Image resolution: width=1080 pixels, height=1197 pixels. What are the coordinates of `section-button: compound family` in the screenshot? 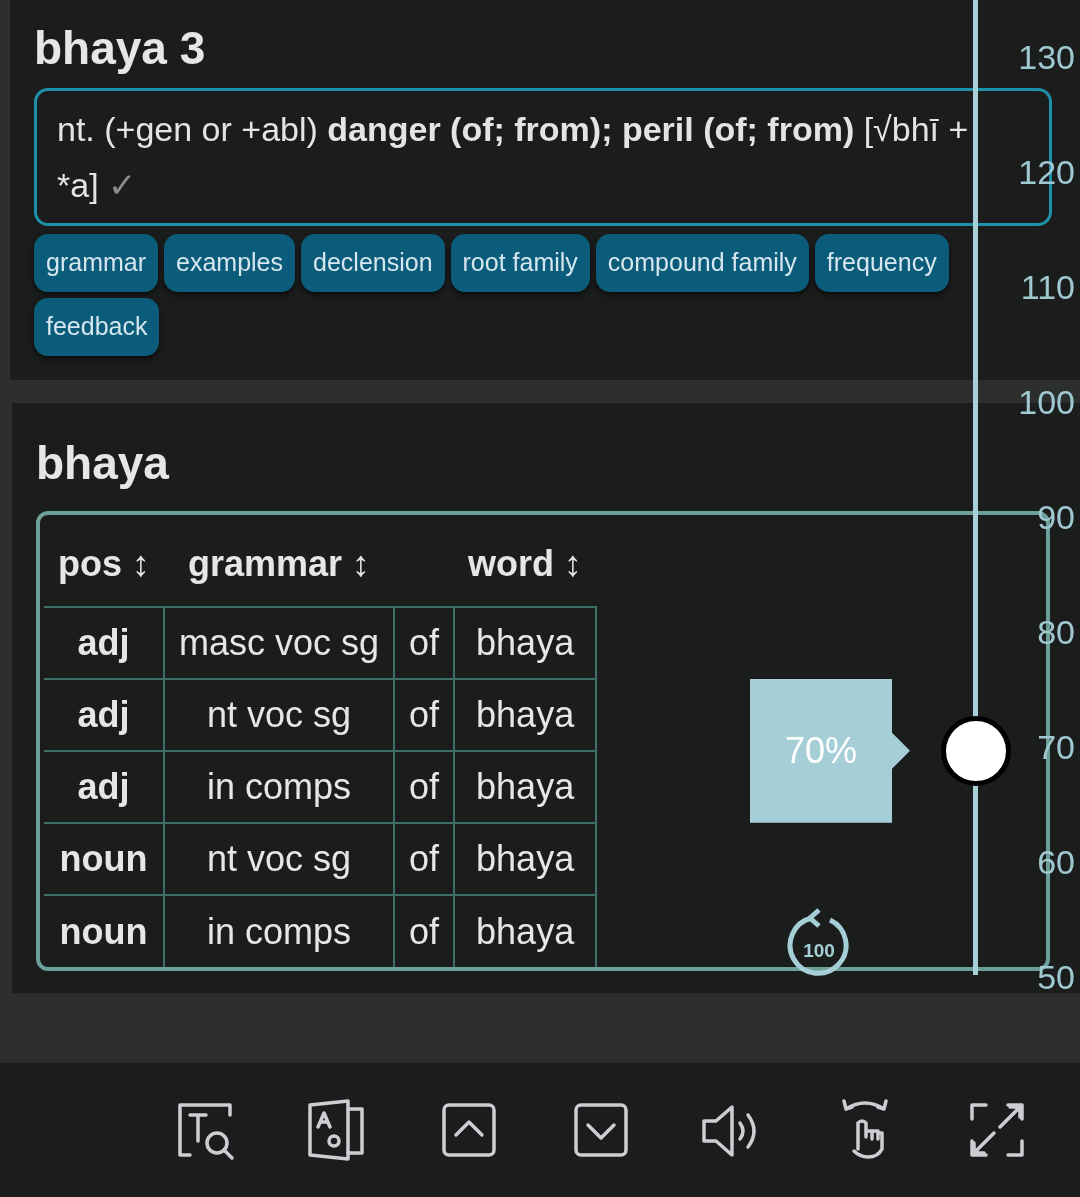 It's located at (702, 263).